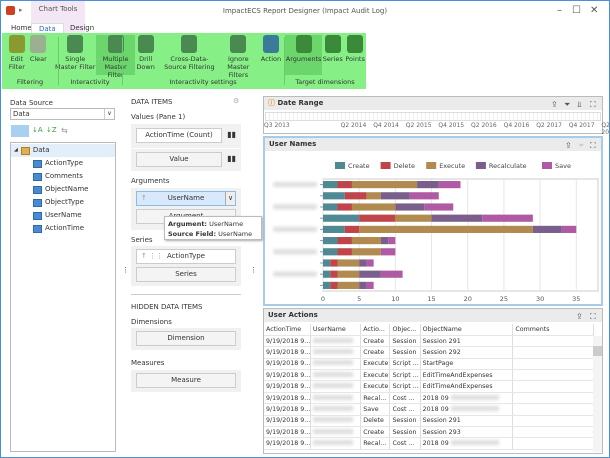 This screenshot has width=610, height=458. What do you see at coordinates (238, 57) in the screenshot?
I see `ribbon-button-ignore-master-filters: Ignore Master Filters` at bounding box center [238, 57].